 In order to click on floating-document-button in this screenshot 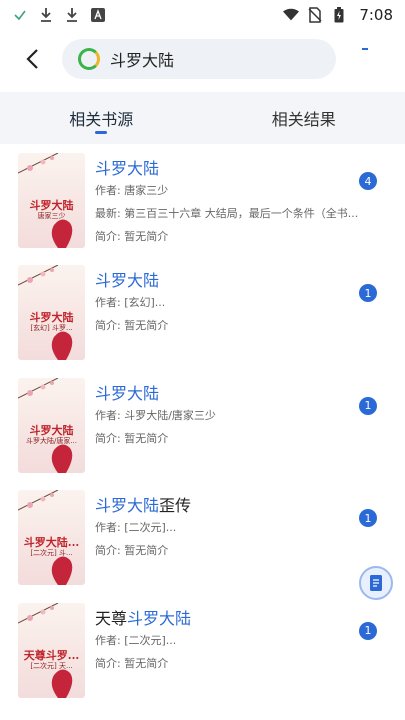, I will do `click(376, 583)`.